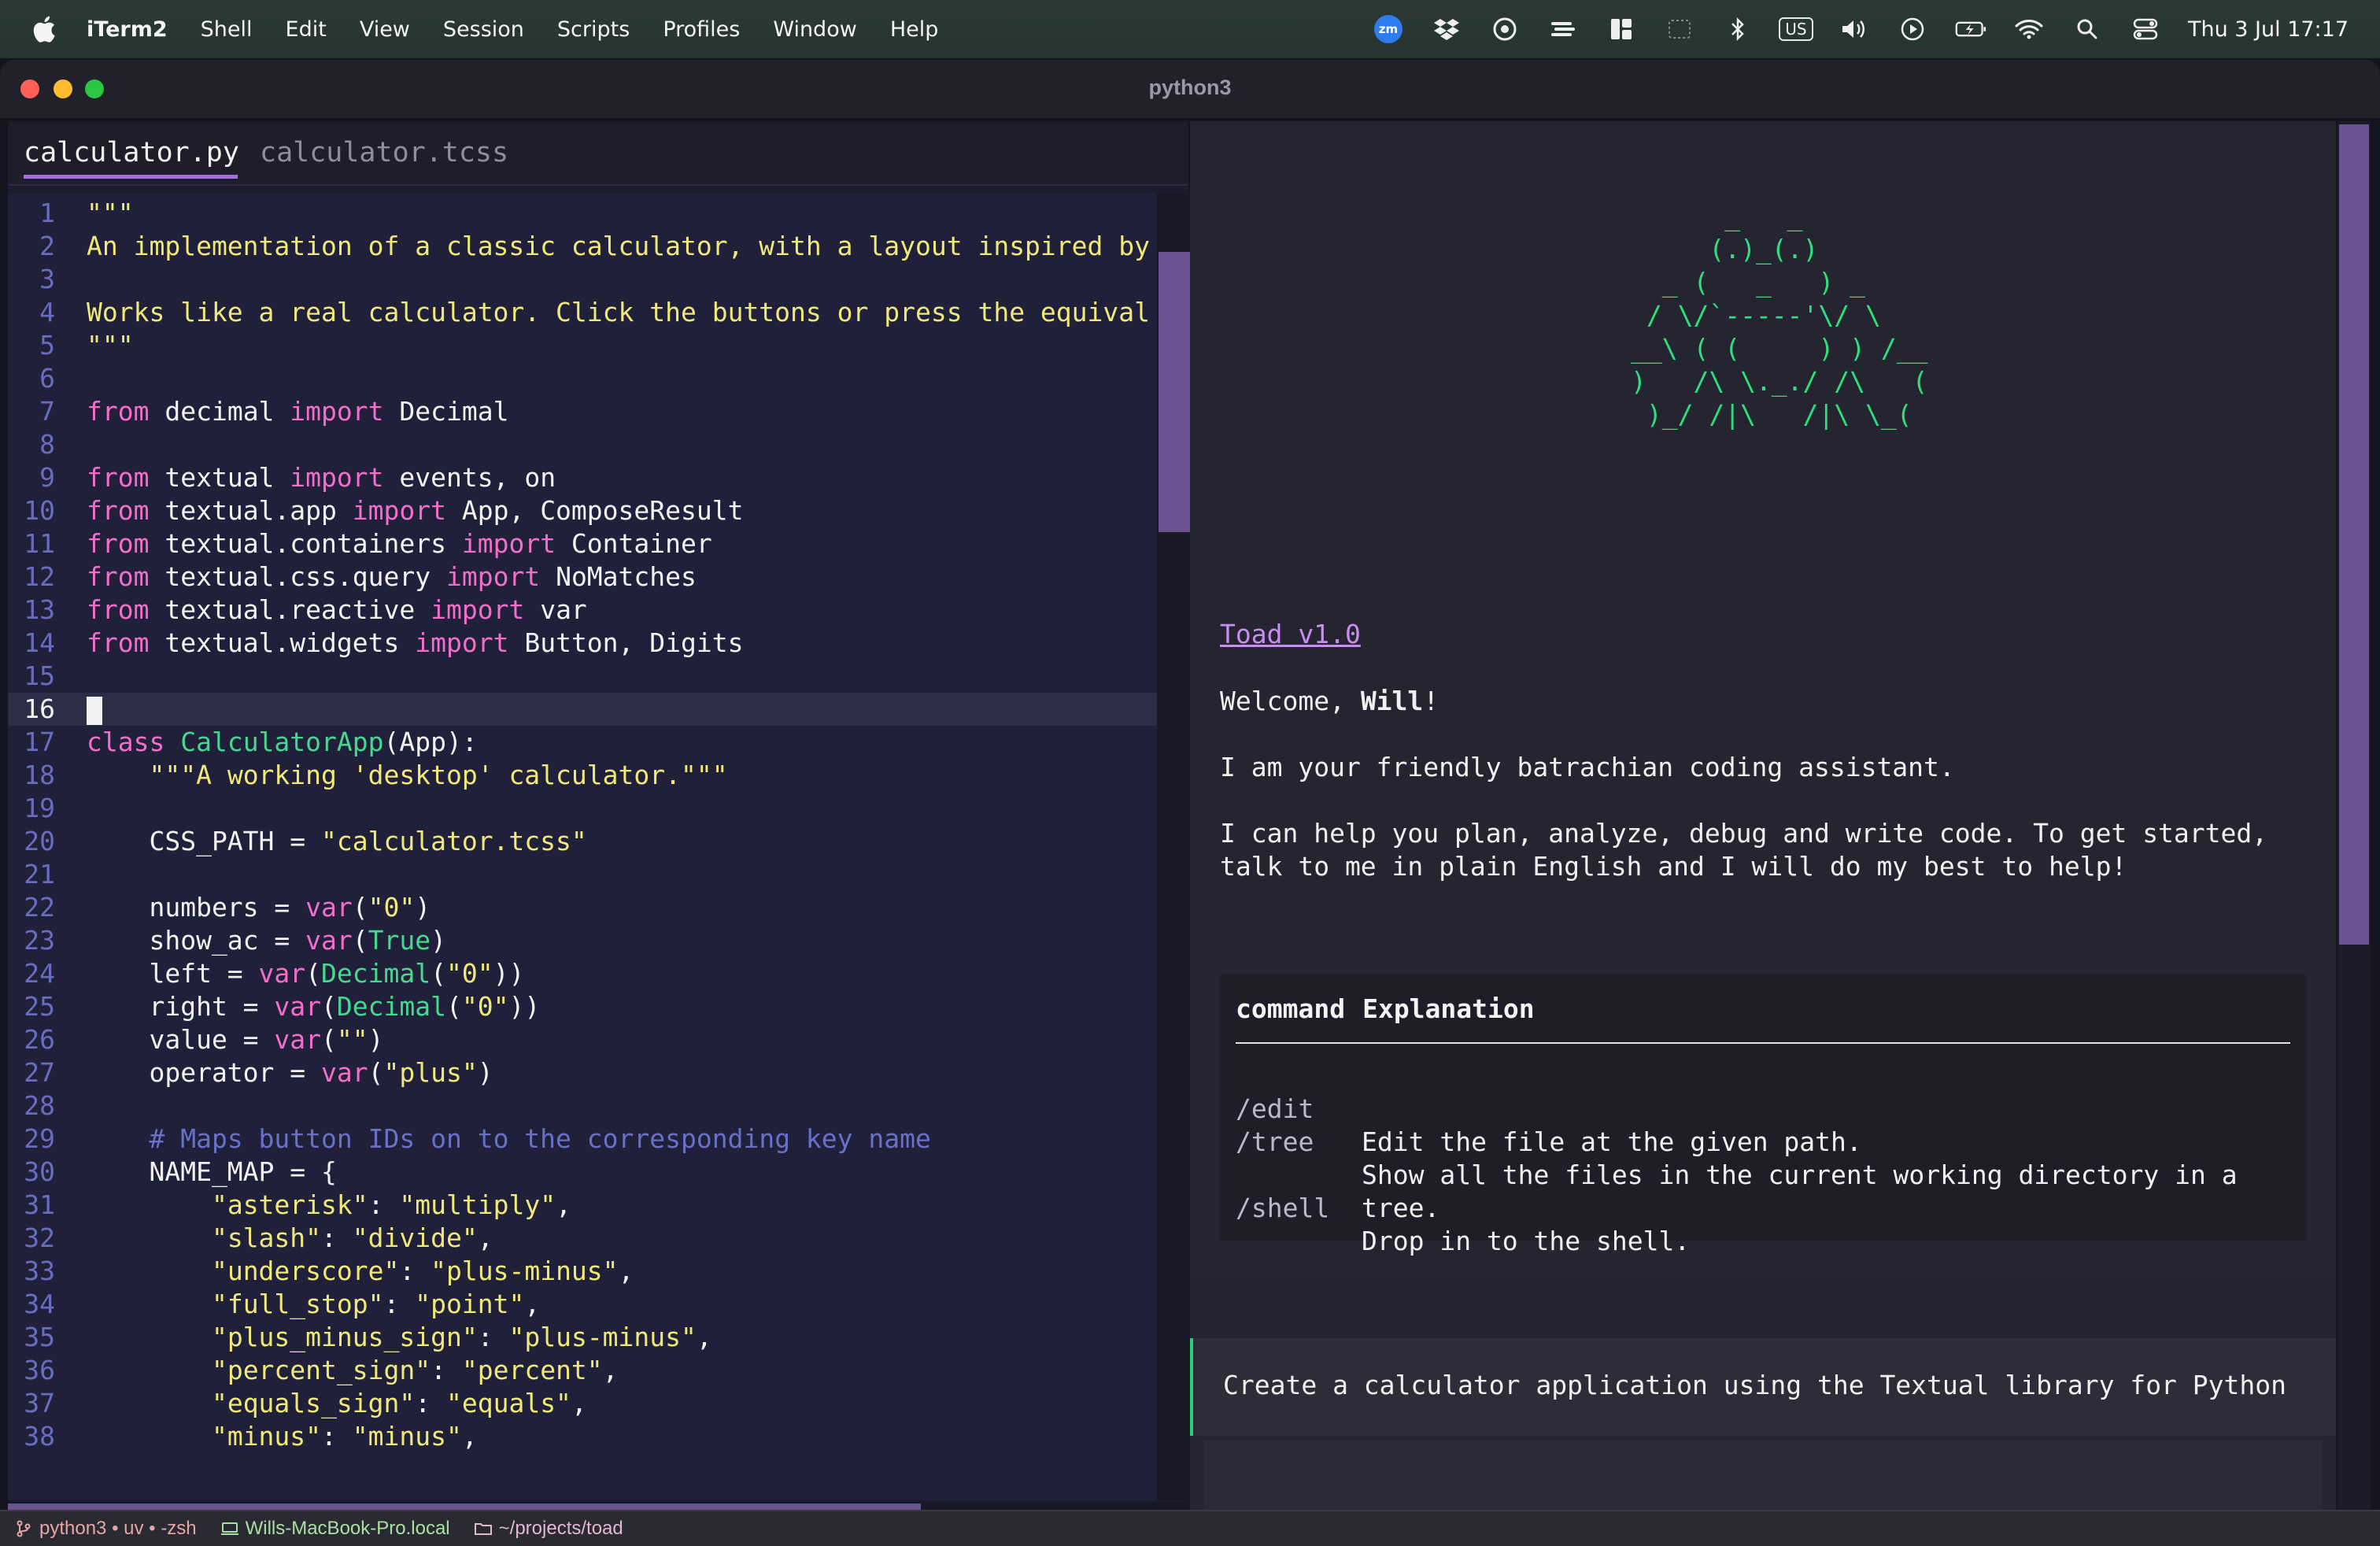 The image size is (2380, 1546). I want to click on zoom-icon: zm, so click(1388, 29).